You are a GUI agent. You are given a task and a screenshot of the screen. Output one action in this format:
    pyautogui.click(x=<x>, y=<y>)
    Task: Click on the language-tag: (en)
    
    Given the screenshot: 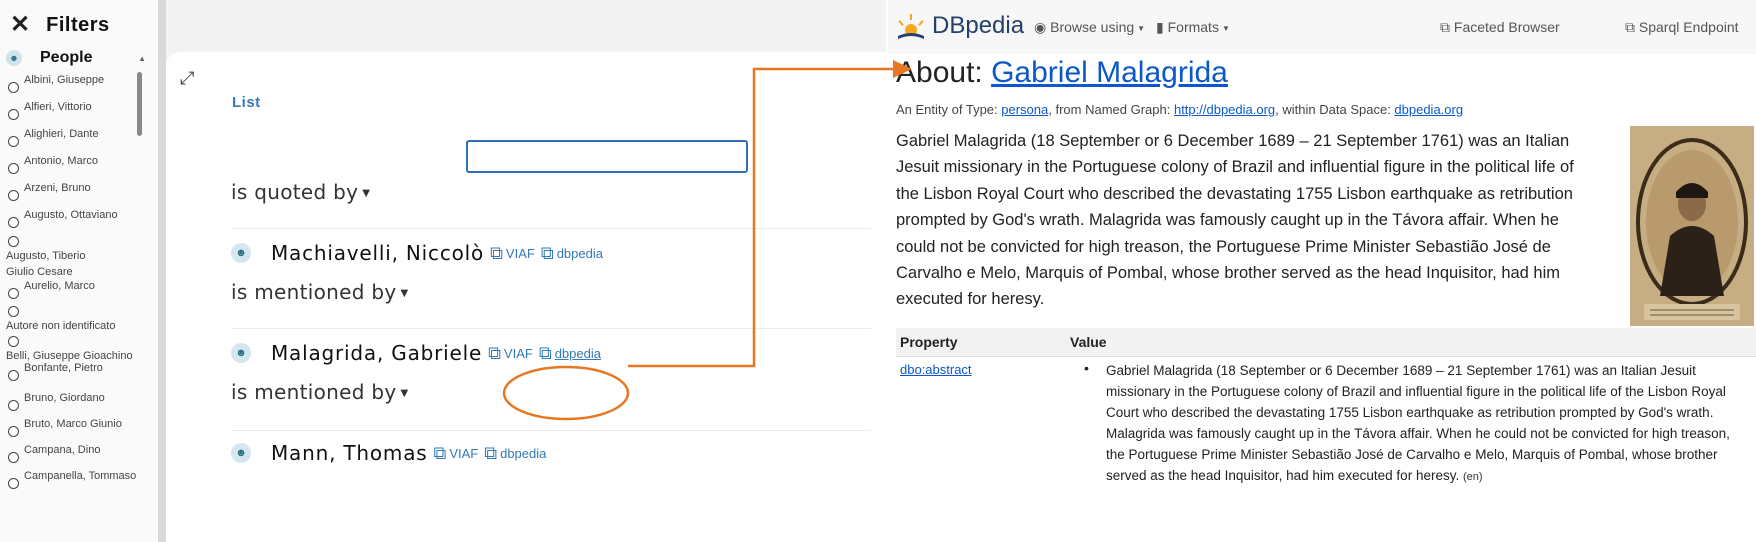 What is the action you would take?
    pyautogui.click(x=1472, y=477)
    